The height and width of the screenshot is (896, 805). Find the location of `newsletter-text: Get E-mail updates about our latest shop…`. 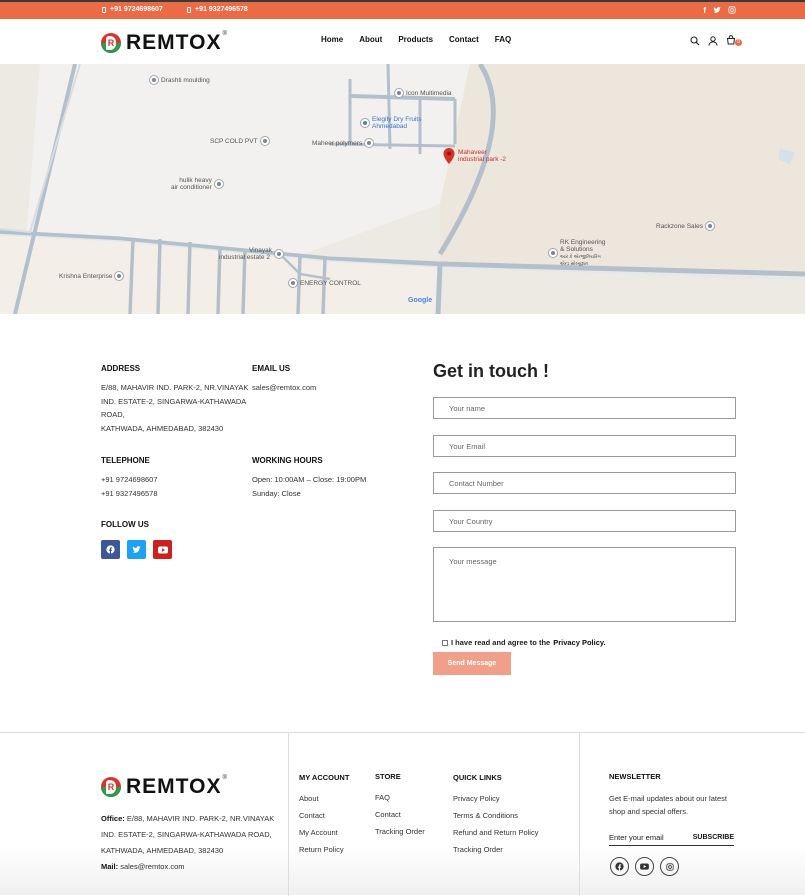

newsletter-text: Get E-mail updates about our latest shop… is located at coordinates (668, 805).